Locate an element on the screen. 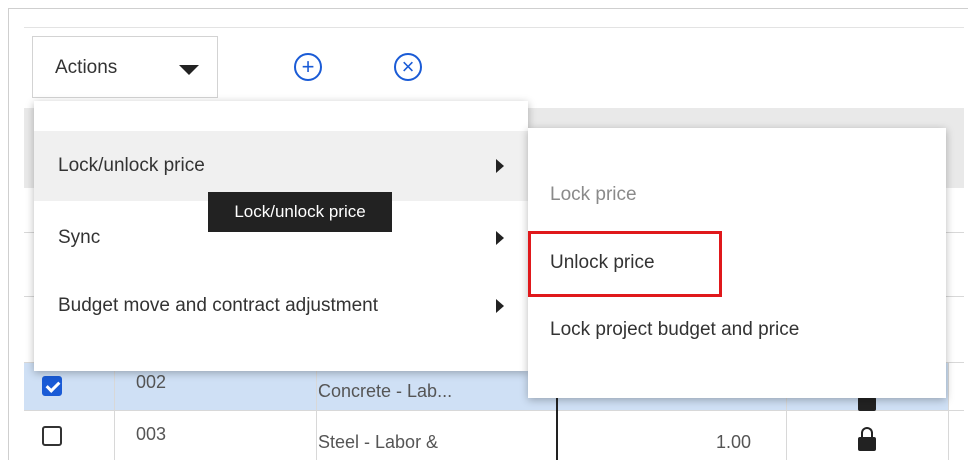 This screenshot has width=968, height=460. grid-row-divider is located at coordinates (494, 410).